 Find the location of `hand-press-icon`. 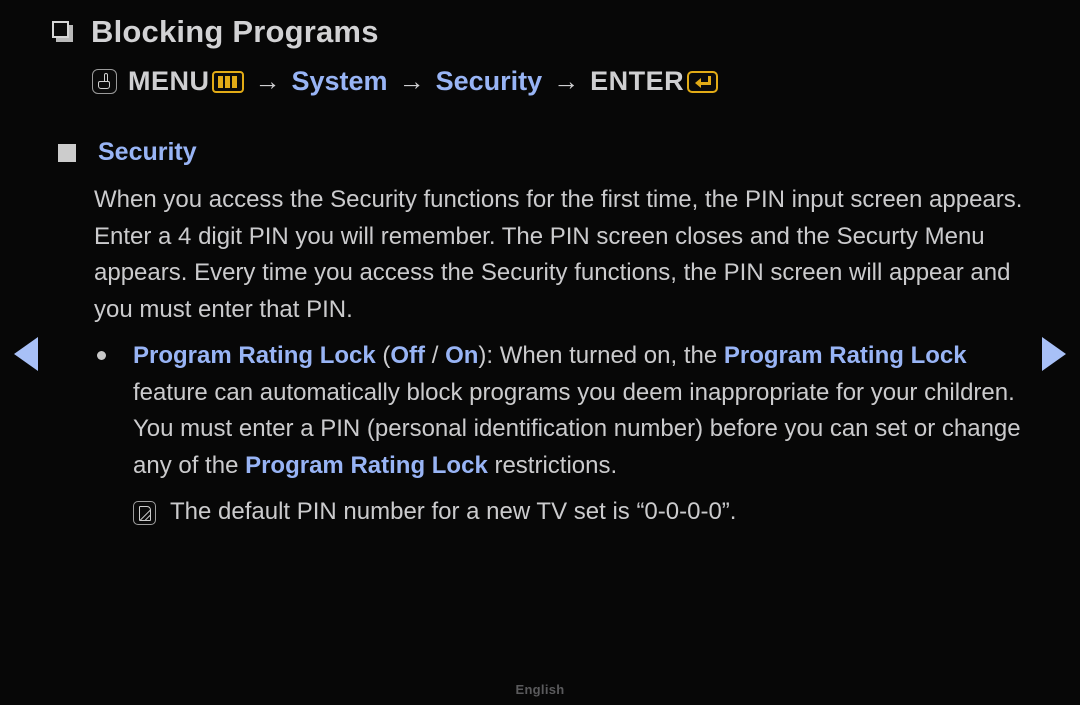

hand-press-icon is located at coordinates (104, 81).